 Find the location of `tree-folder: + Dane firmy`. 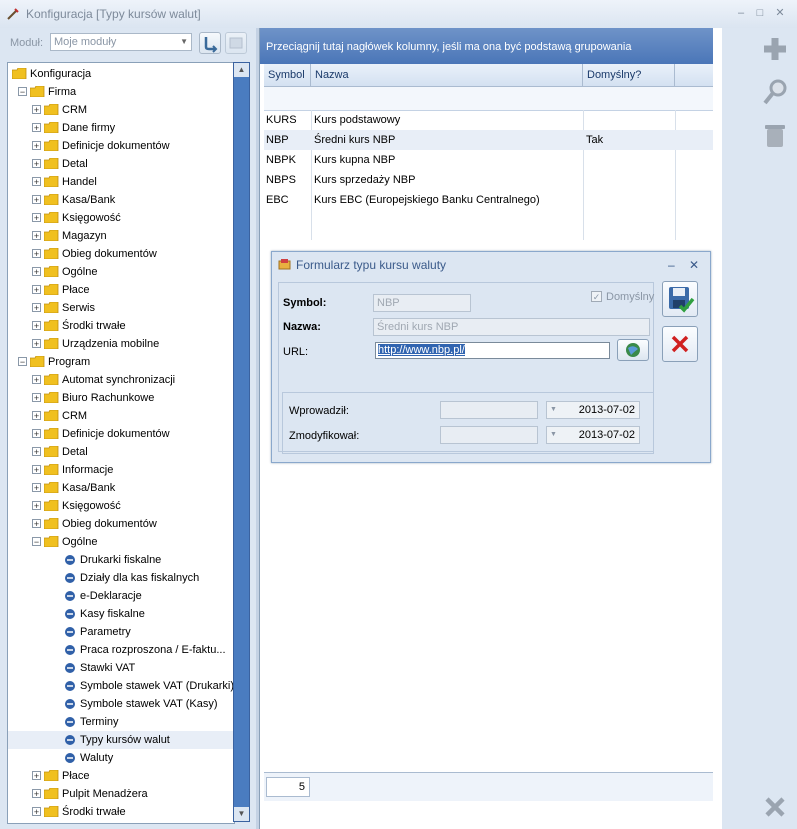

tree-folder: + Dane firmy is located at coordinates (121, 128).